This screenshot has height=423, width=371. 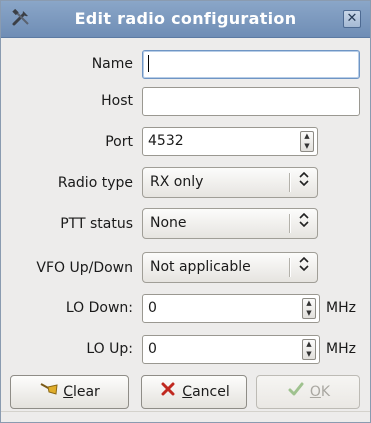 I want to click on bottom-divider, so click(x=185, y=411).